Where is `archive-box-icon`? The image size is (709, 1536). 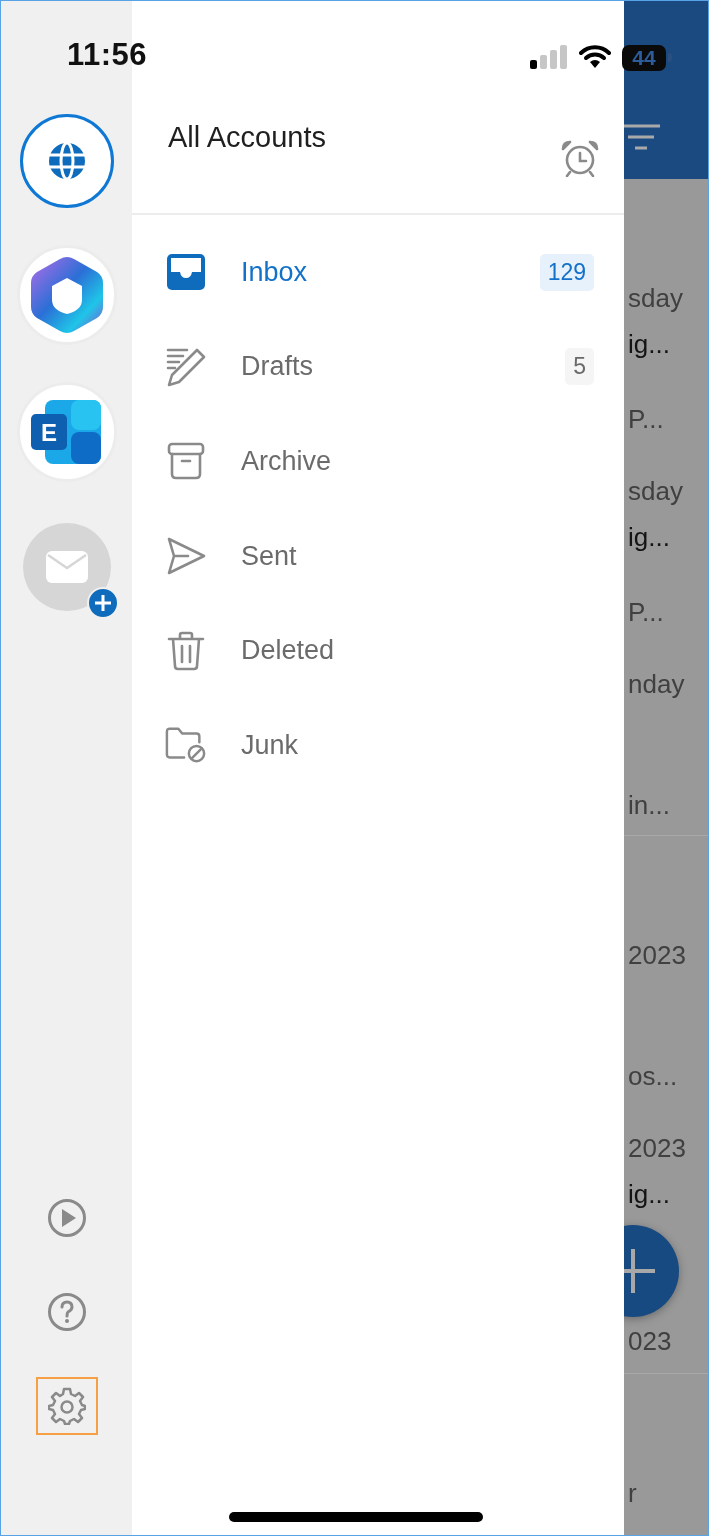
archive-box-icon is located at coordinates (186, 461).